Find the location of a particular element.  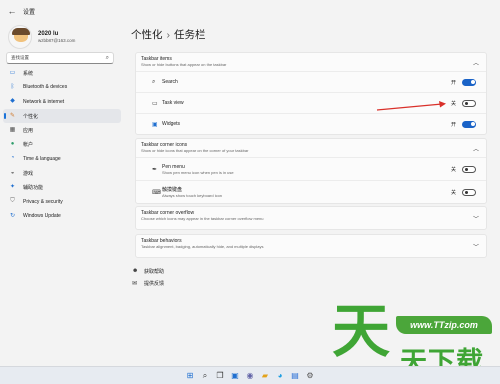

sidebar-item-bluetooth: ᛒ Bluetooth & devices is located at coordinates (62, 87).